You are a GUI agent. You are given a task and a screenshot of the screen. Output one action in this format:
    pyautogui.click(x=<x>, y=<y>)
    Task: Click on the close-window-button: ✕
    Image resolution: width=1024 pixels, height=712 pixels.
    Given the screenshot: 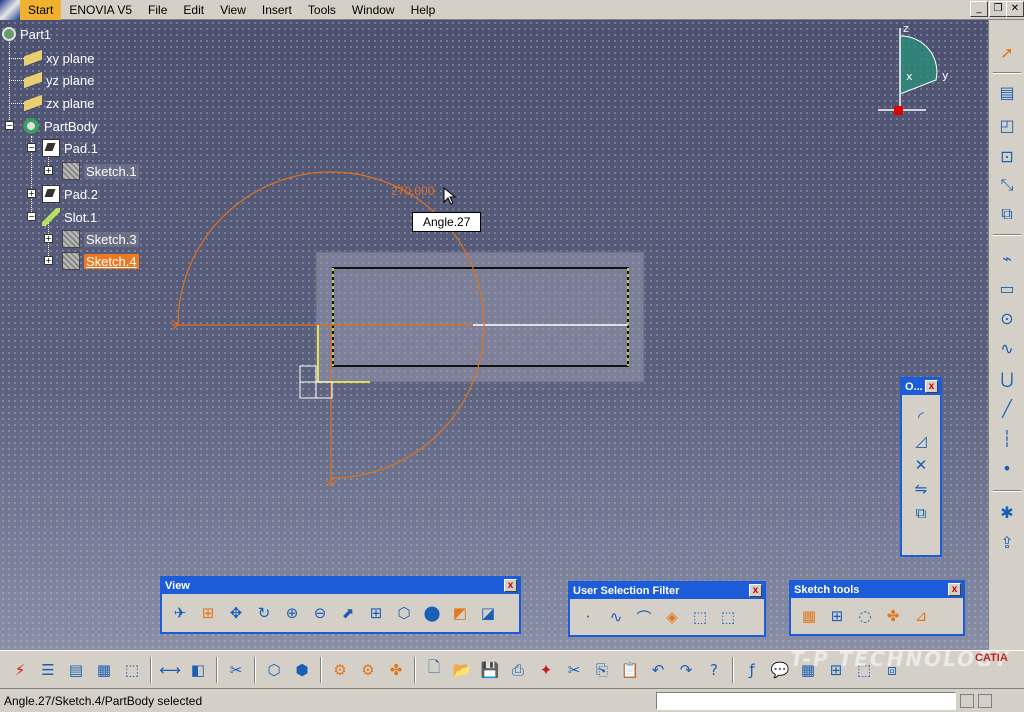 What is the action you would take?
    pyautogui.click(x=1015, y=9)
    